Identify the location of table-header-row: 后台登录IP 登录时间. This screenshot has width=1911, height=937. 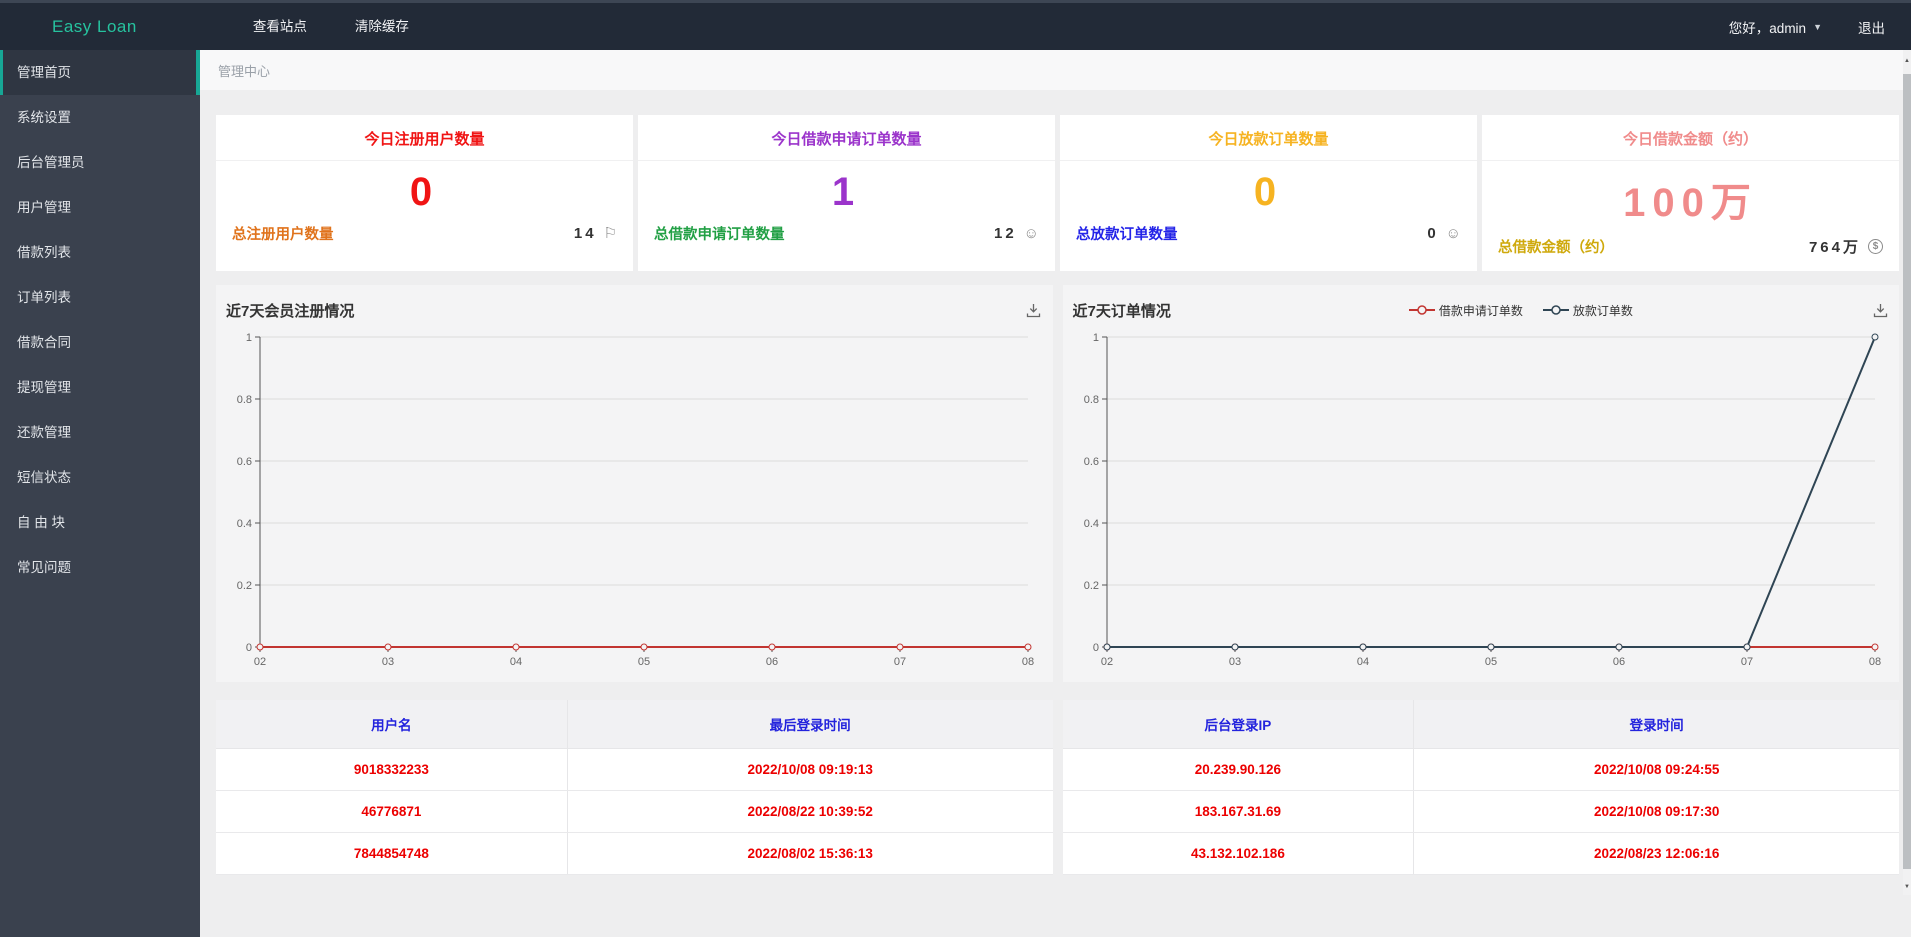
(1480, 724).